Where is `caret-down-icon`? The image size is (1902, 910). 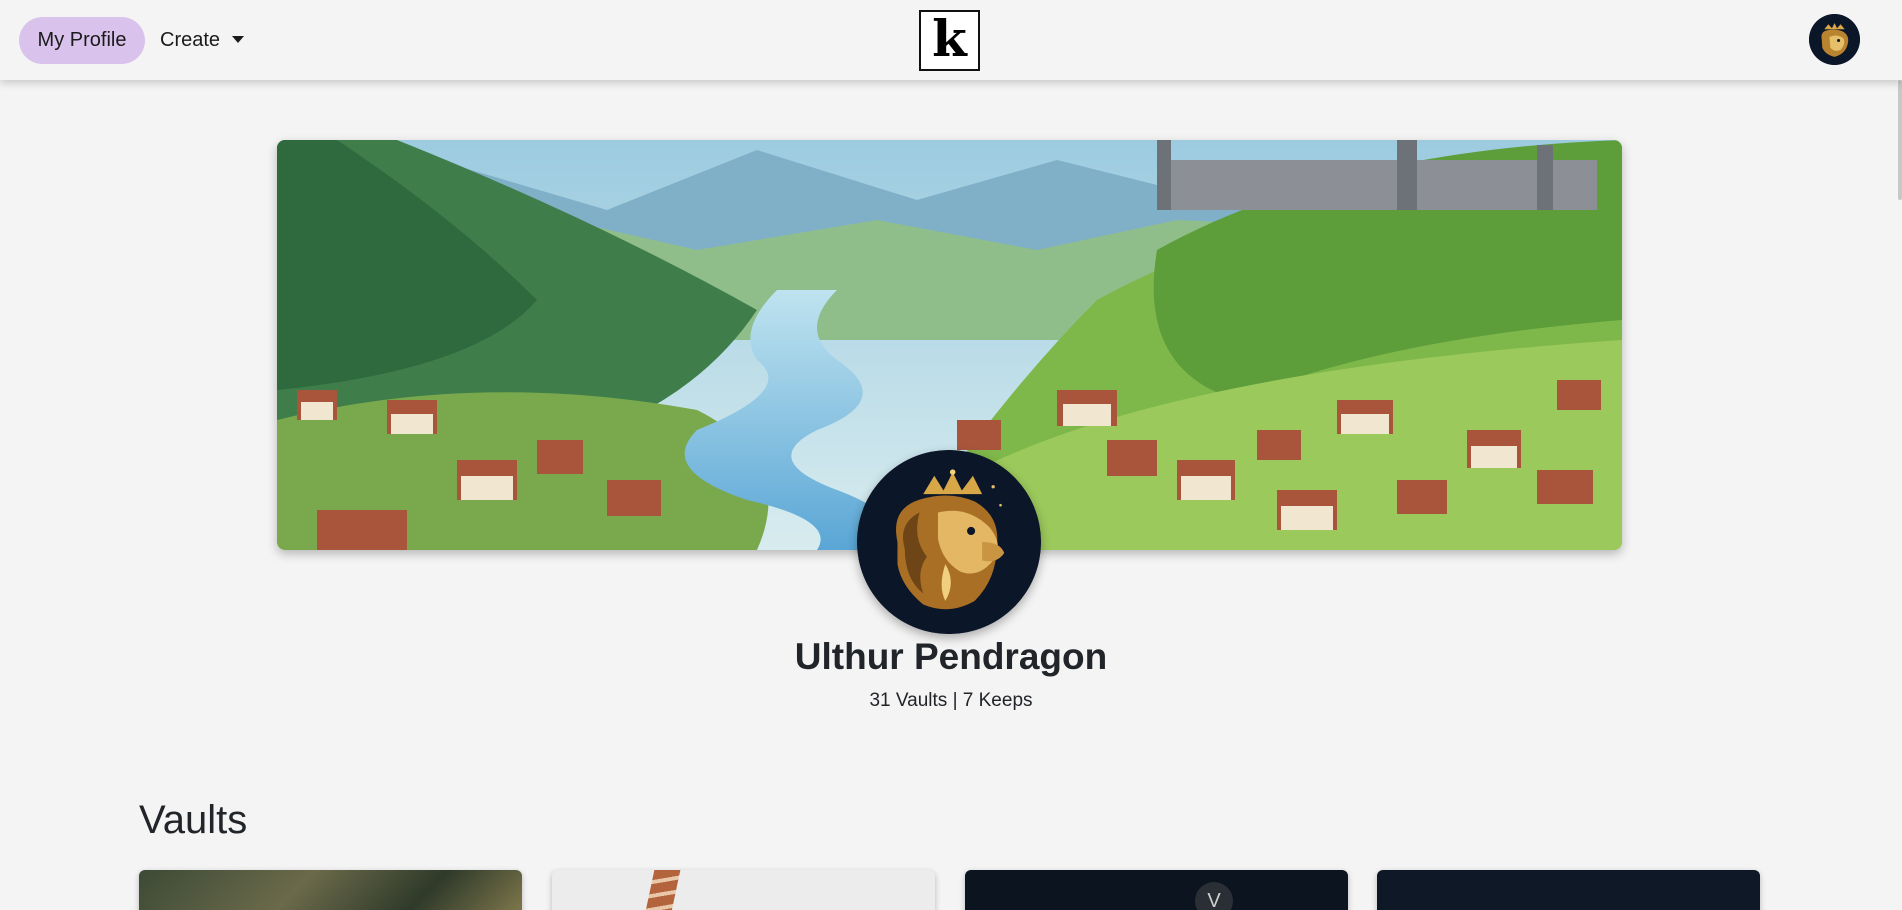 caret-down-icon is located at coordinates (238, 39).